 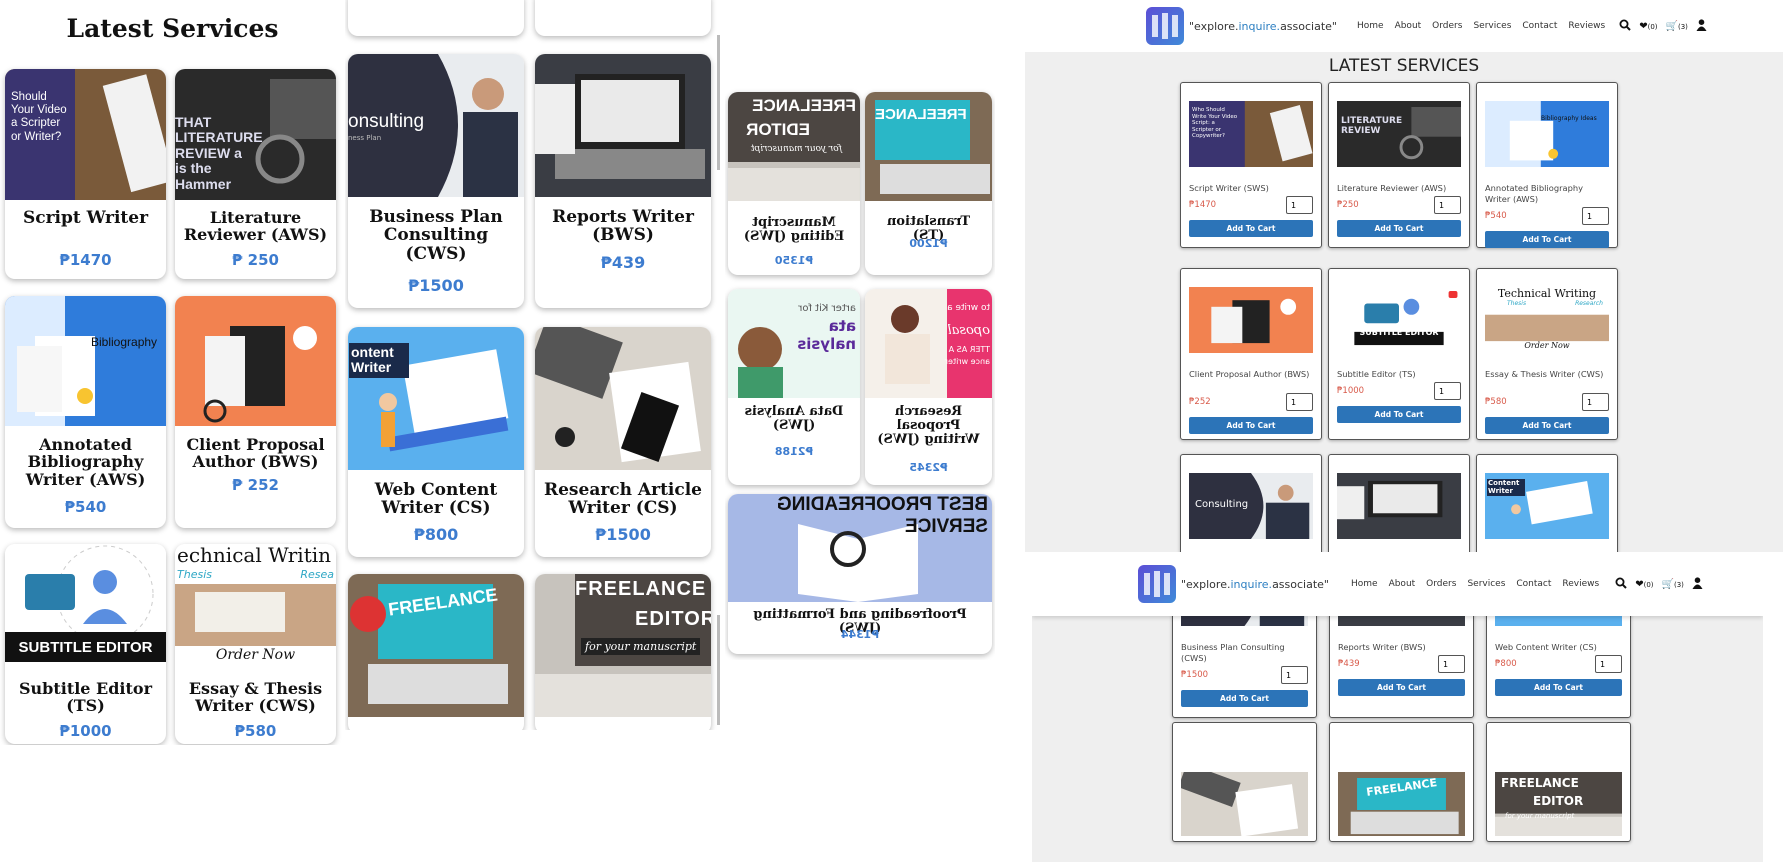 I want to click on card-price: ₱2188, so click(x=794, y=451).